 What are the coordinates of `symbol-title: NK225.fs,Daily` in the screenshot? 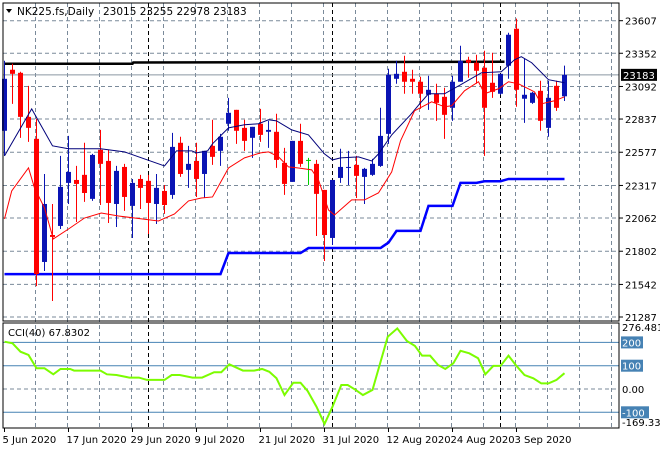 It's located at (55, 12).